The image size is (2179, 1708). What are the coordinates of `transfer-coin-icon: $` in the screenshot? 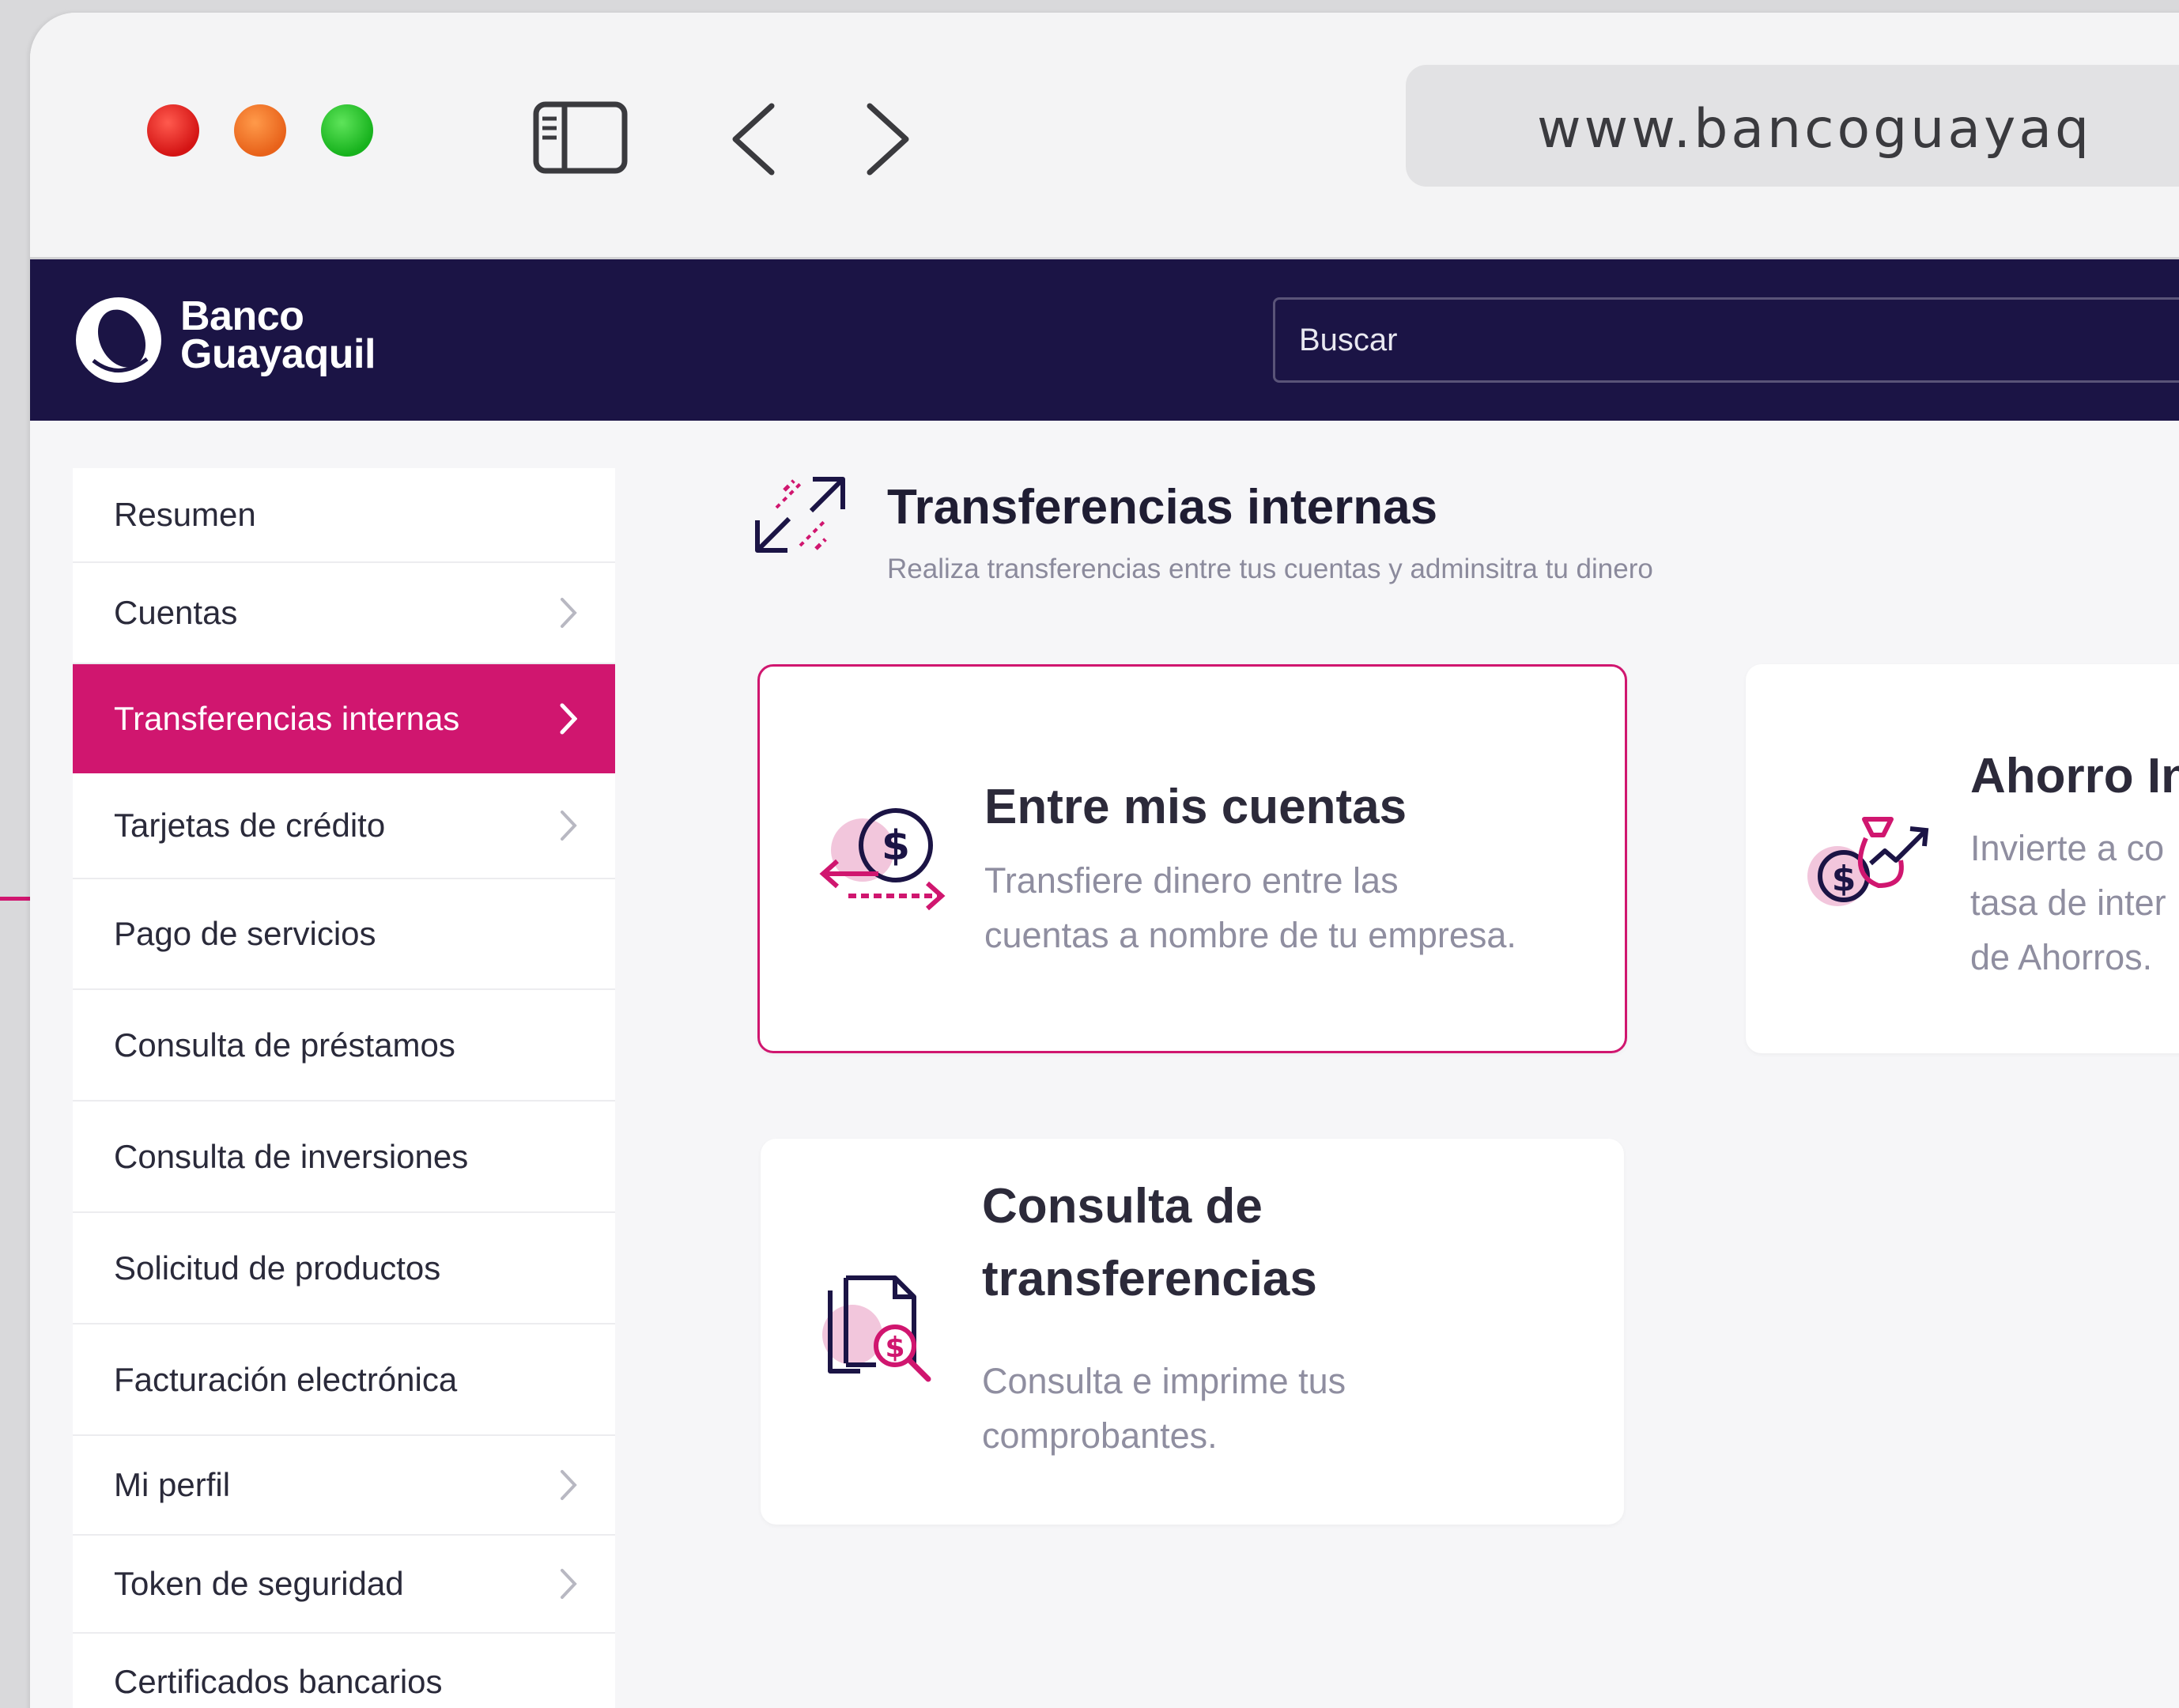 It's located at (882, 859).